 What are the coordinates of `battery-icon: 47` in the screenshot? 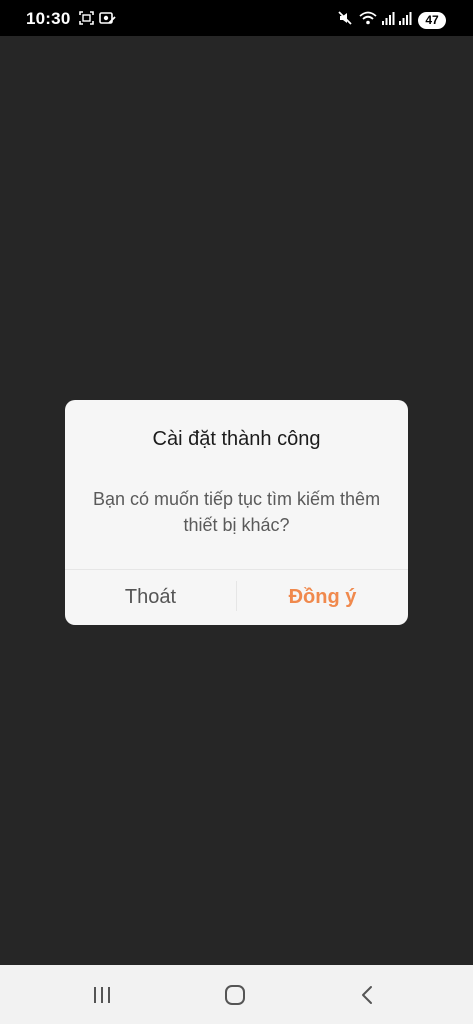 It's located at (432, 20).